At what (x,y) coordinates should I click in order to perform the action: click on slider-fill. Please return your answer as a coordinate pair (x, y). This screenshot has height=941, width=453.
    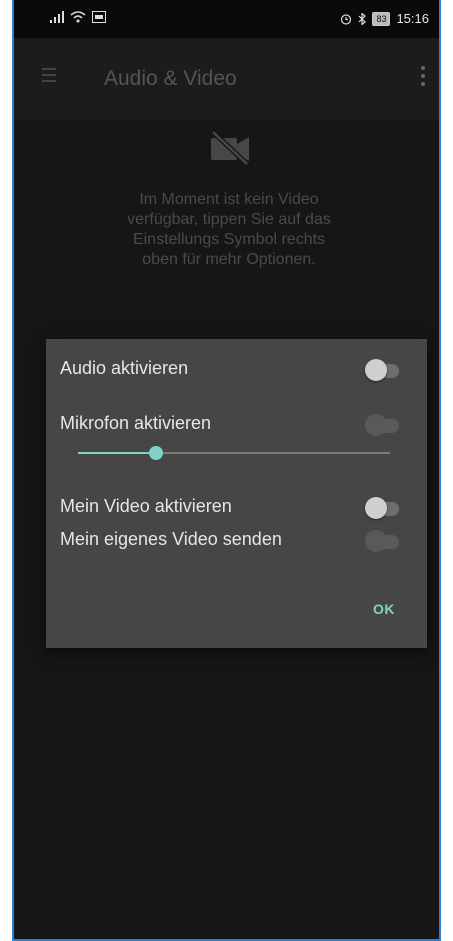
    Looking at the image, I should click on (117, 453).